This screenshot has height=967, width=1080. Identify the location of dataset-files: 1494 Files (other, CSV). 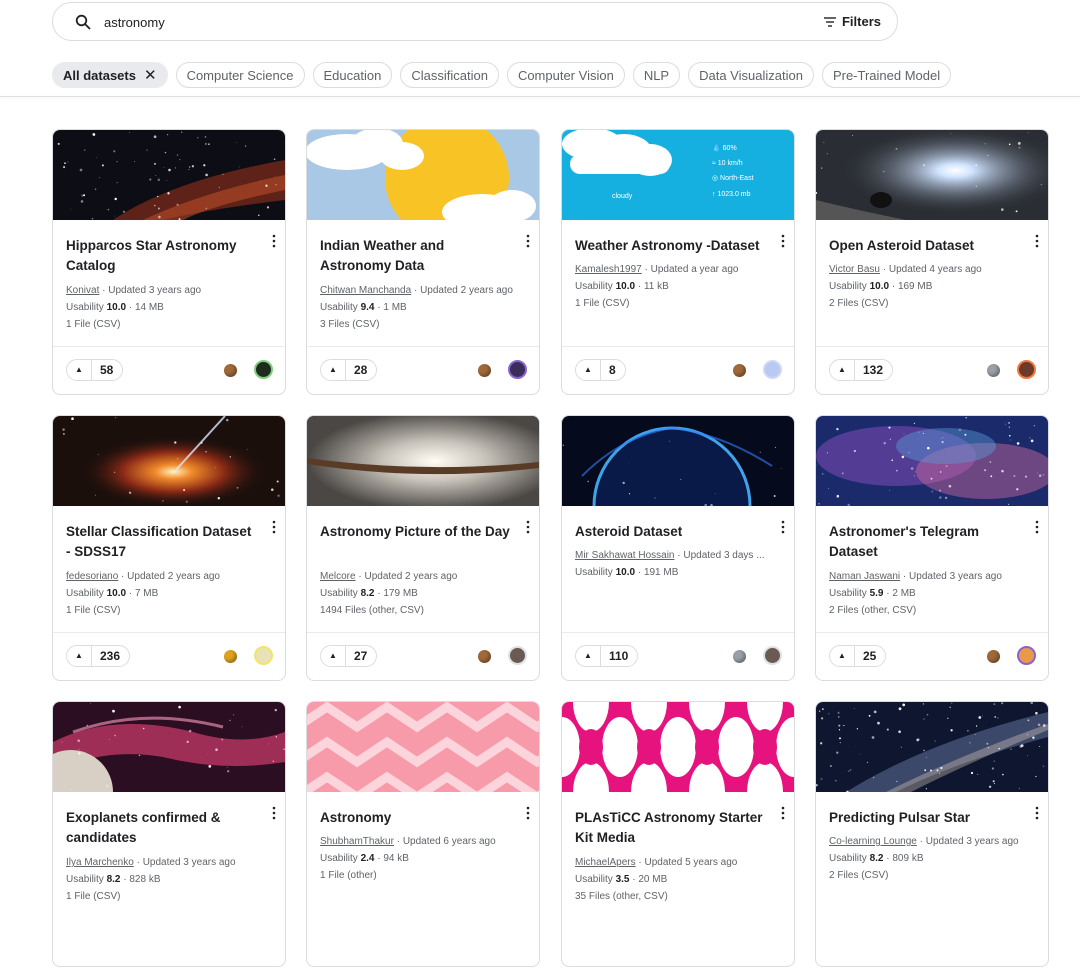
(372, 610).